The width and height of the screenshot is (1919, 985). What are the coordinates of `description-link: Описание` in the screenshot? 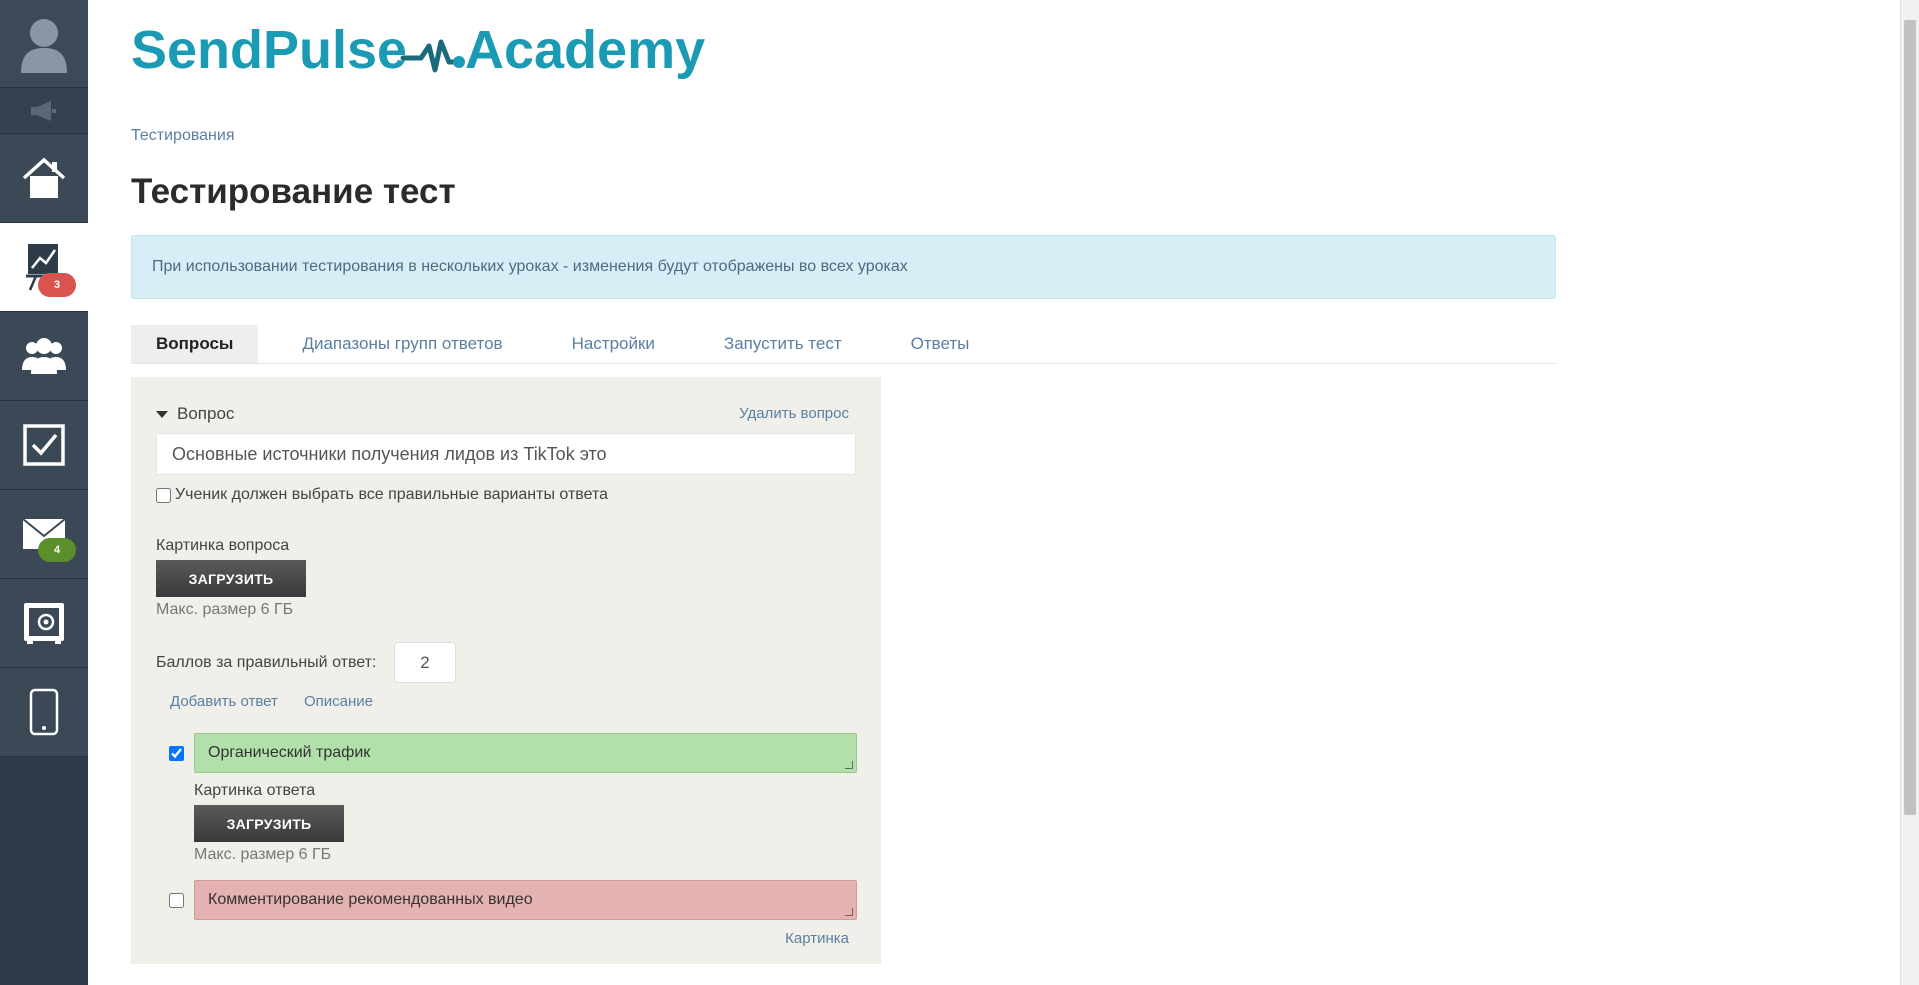 It's located at (338, 701).